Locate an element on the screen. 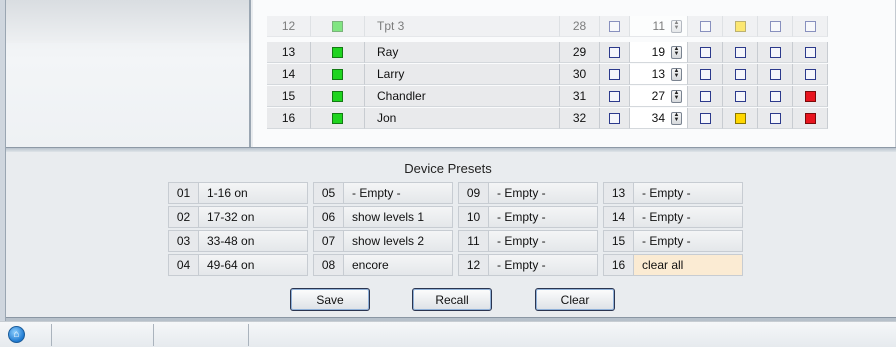 The height and width of the screenshot is (347, 896). preset-slot: 01 1-16 on is located at coordinates (238, 193).